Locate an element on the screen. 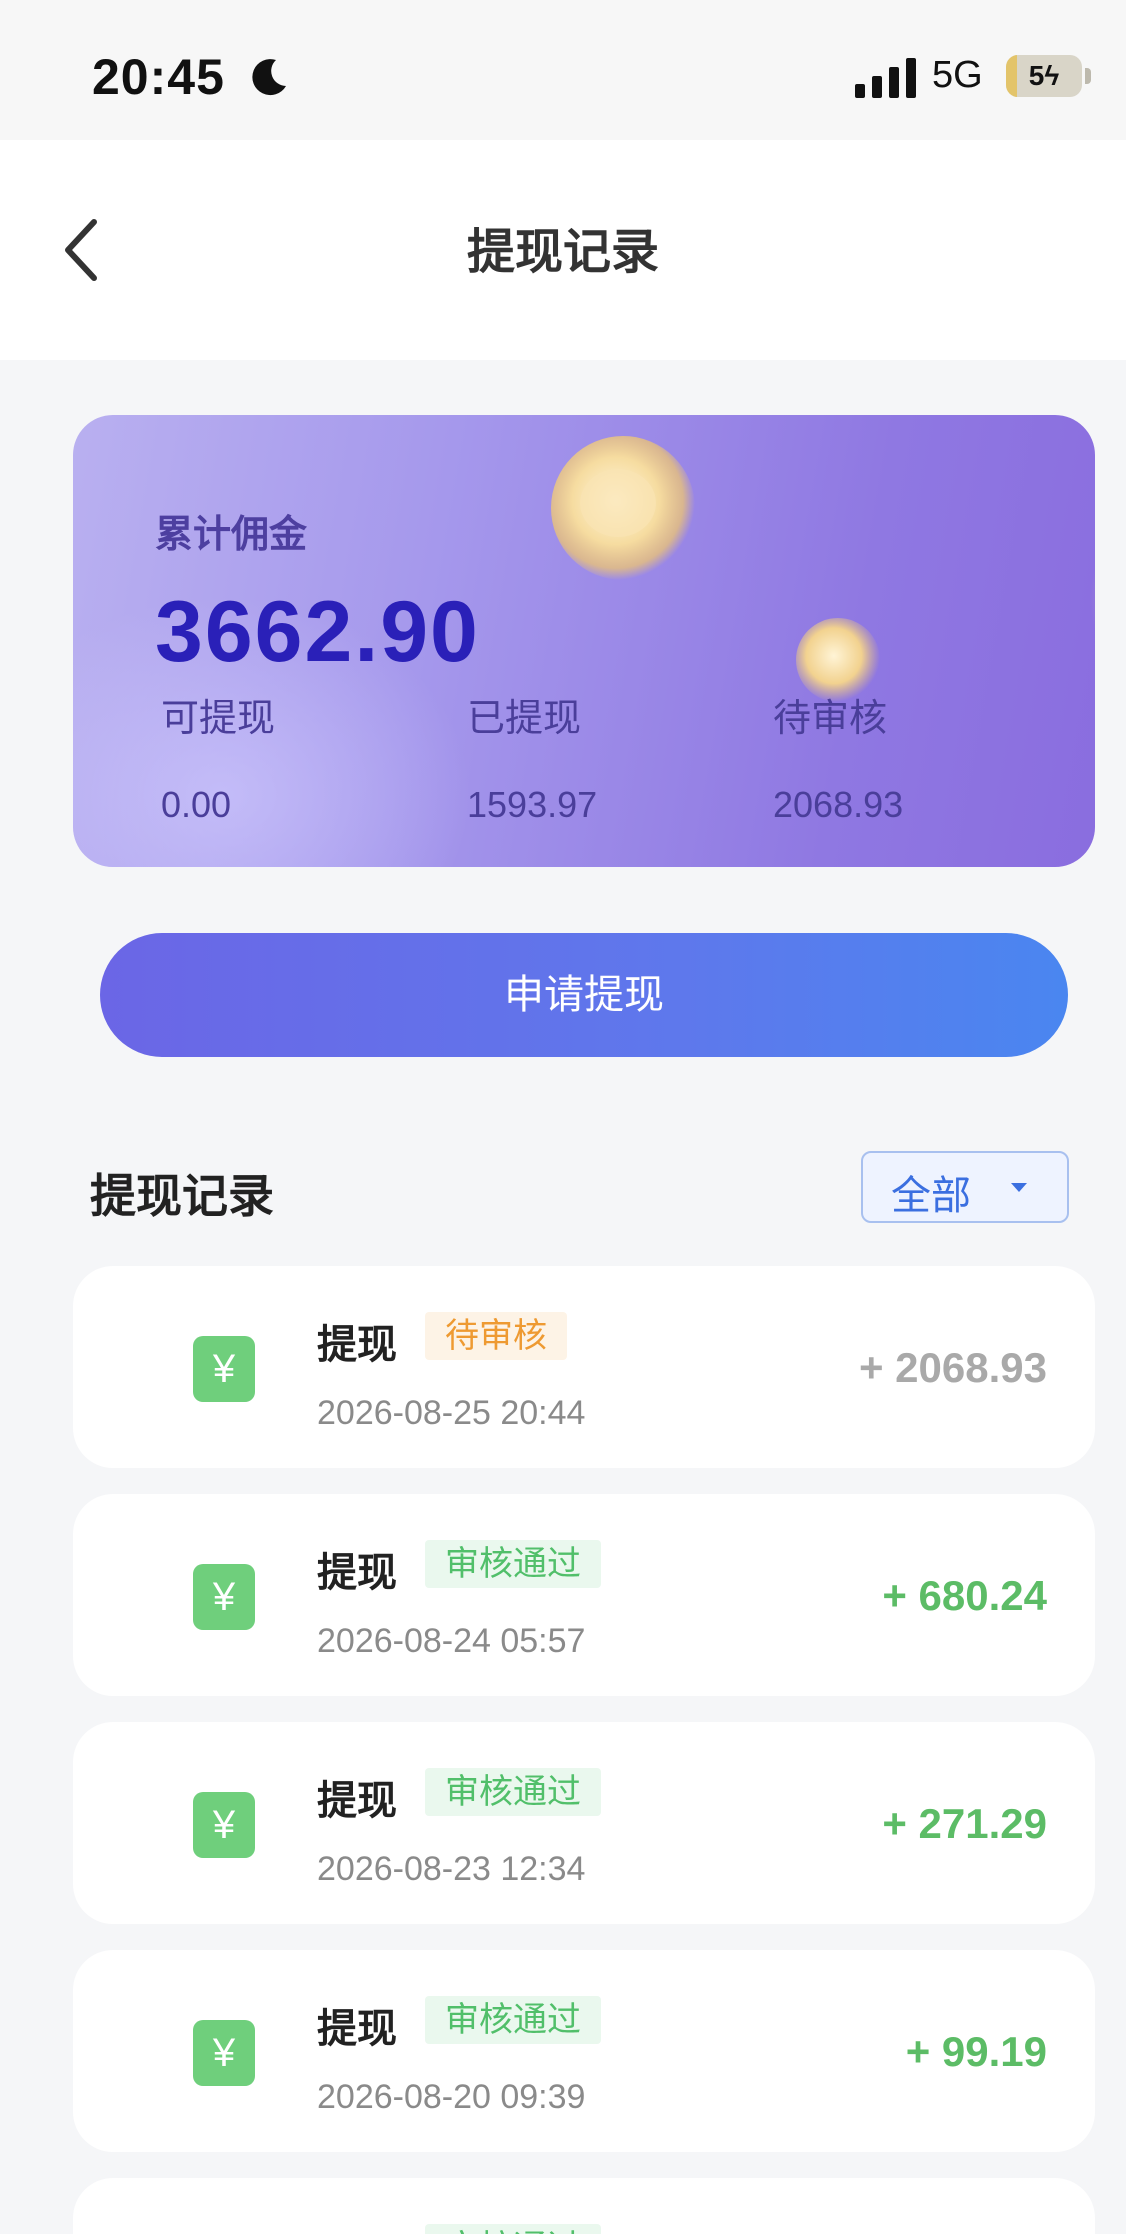 The height and width of the screenshot is (2234, 1126). battery-charging-icon: 5ϟ is located at coordinates (1049, 76).